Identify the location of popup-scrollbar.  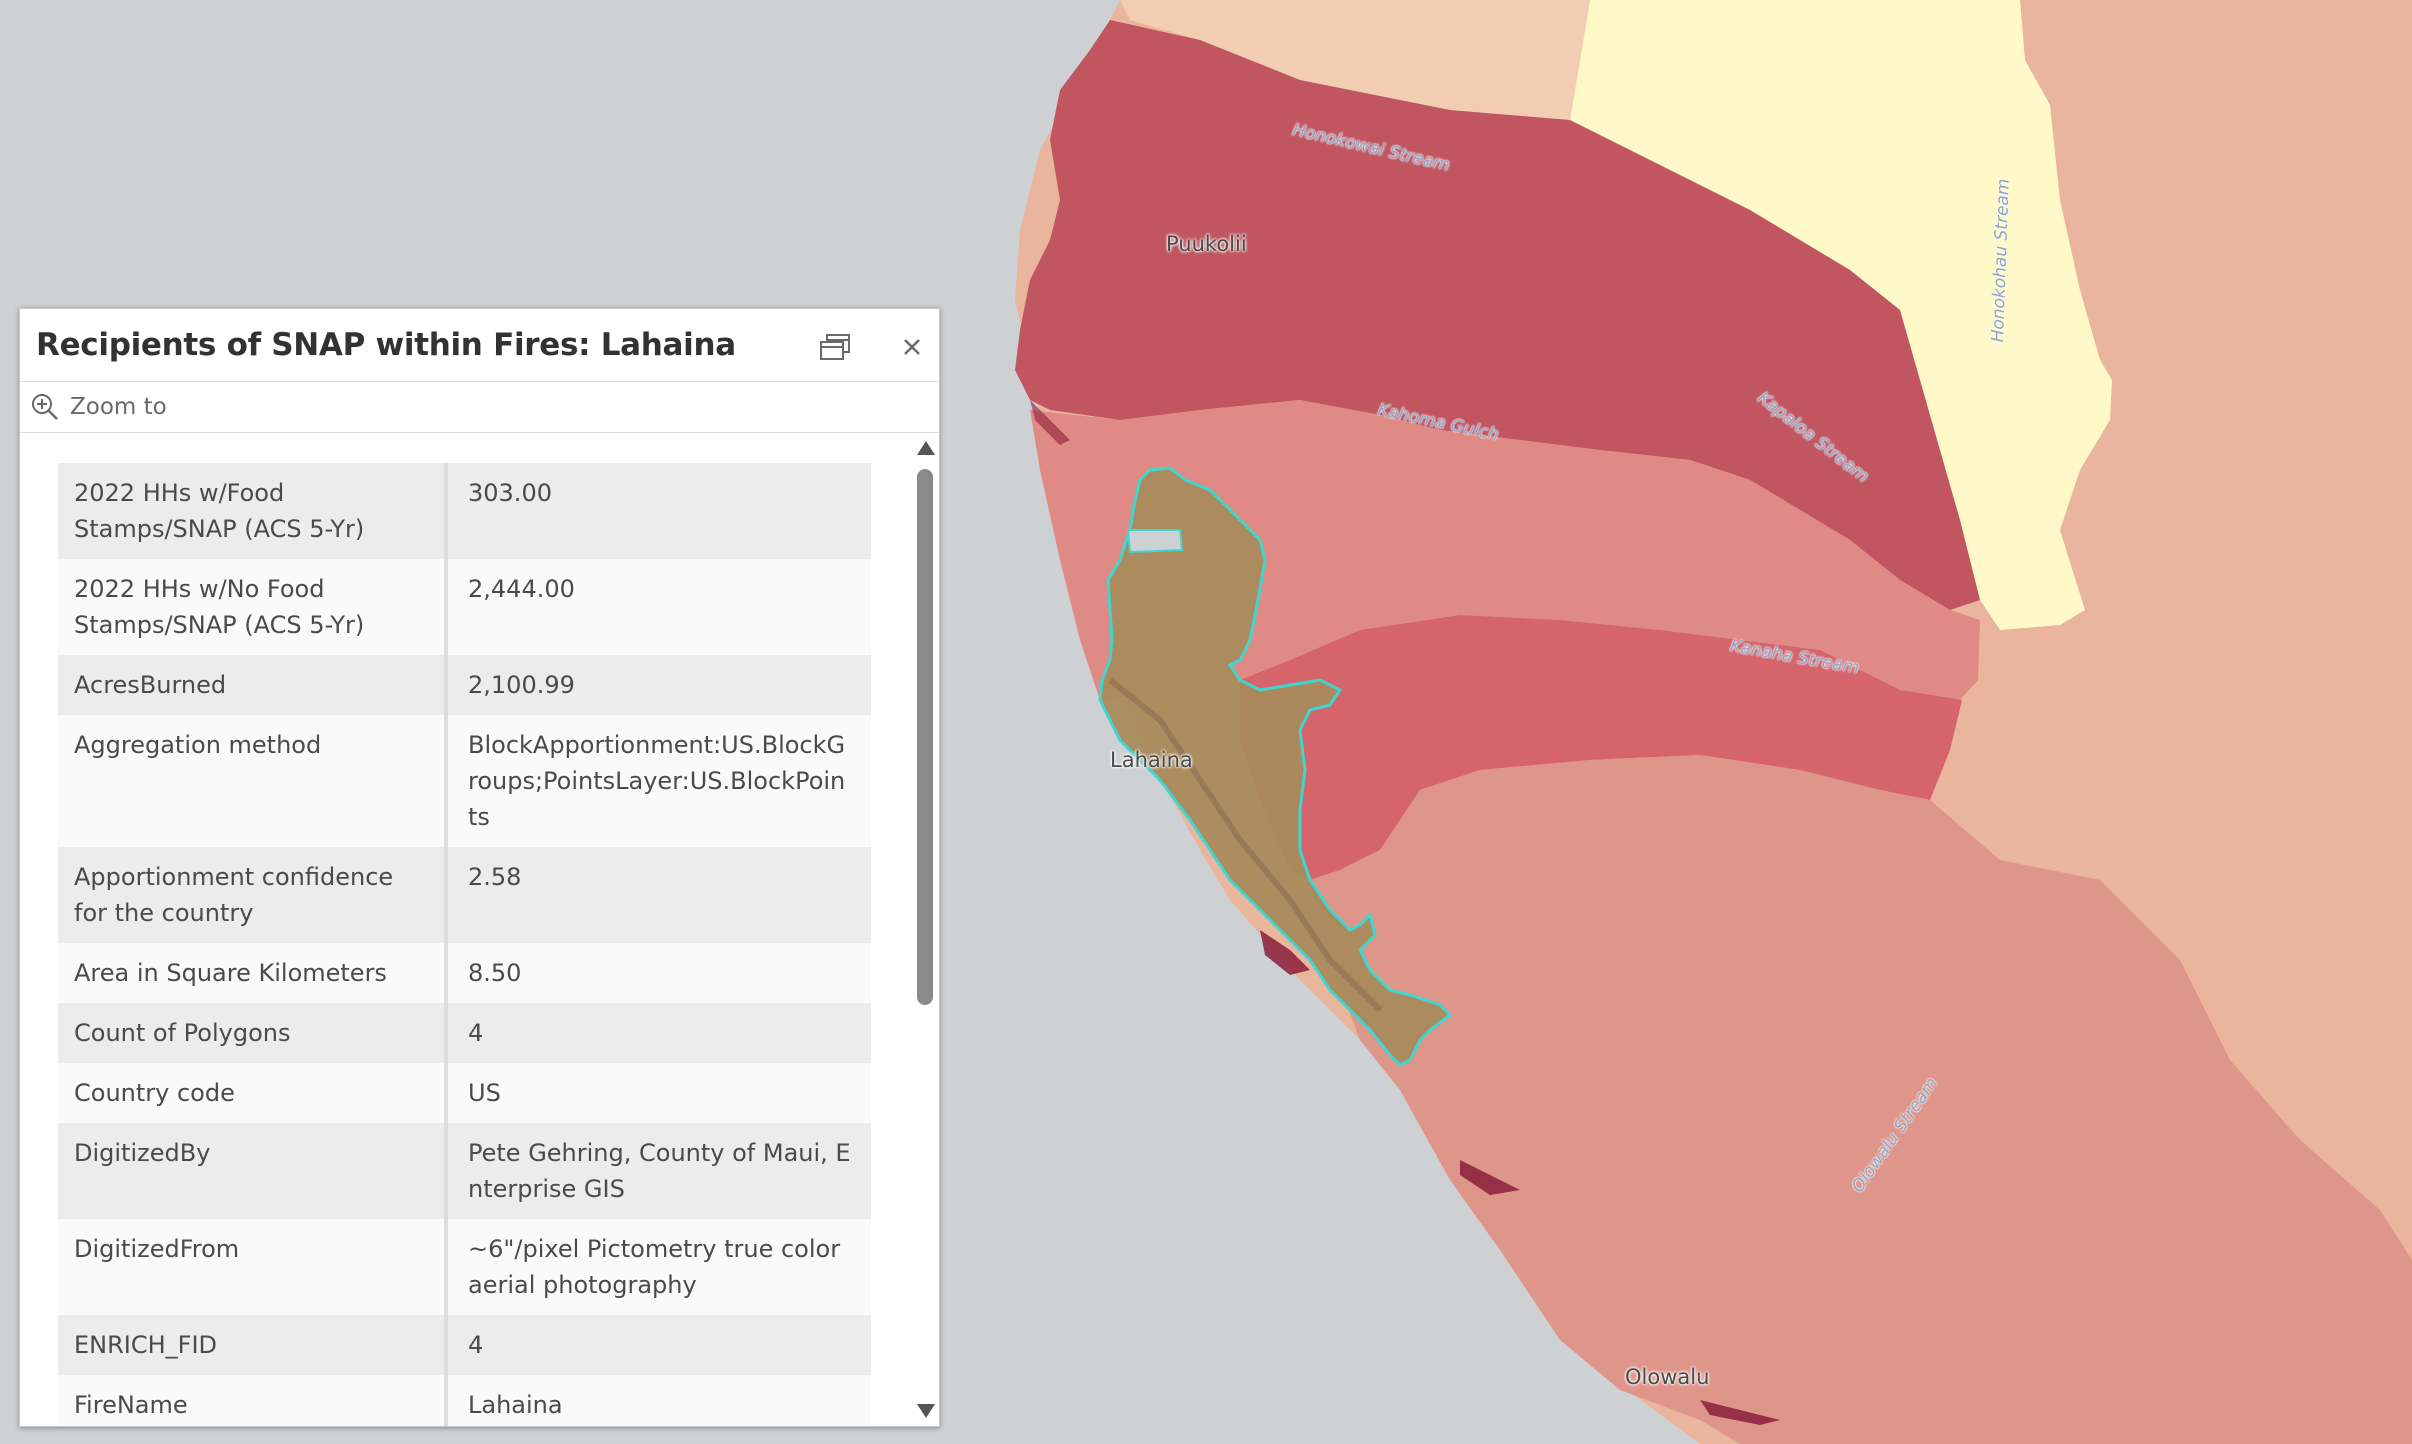
(925, 929).